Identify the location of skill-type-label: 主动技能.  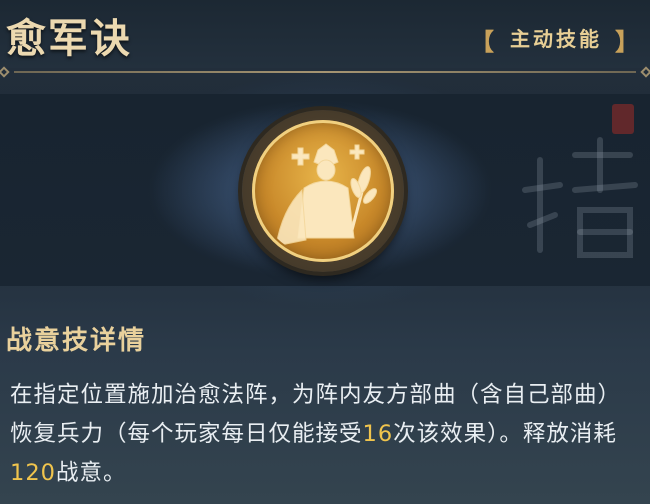
(556, 38).